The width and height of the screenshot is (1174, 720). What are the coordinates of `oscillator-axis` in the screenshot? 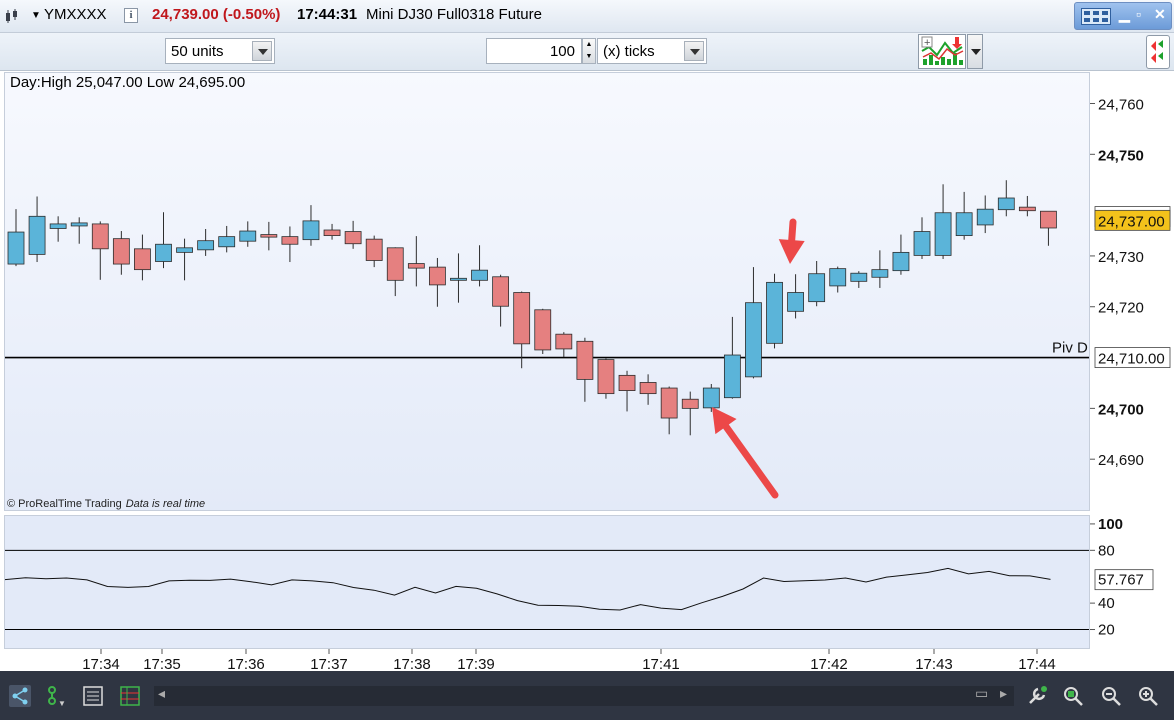 It's located at (1132, 582).